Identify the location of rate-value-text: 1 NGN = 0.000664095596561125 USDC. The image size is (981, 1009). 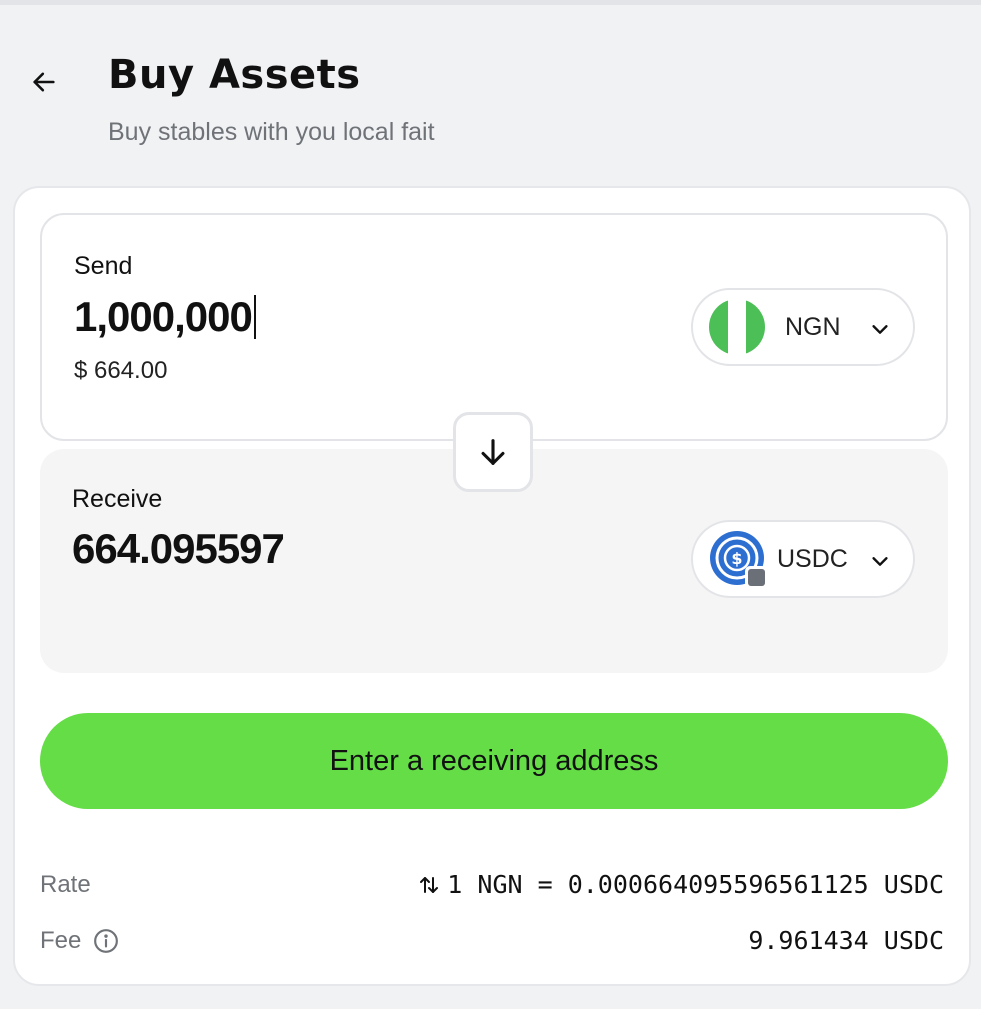
(695, 884).